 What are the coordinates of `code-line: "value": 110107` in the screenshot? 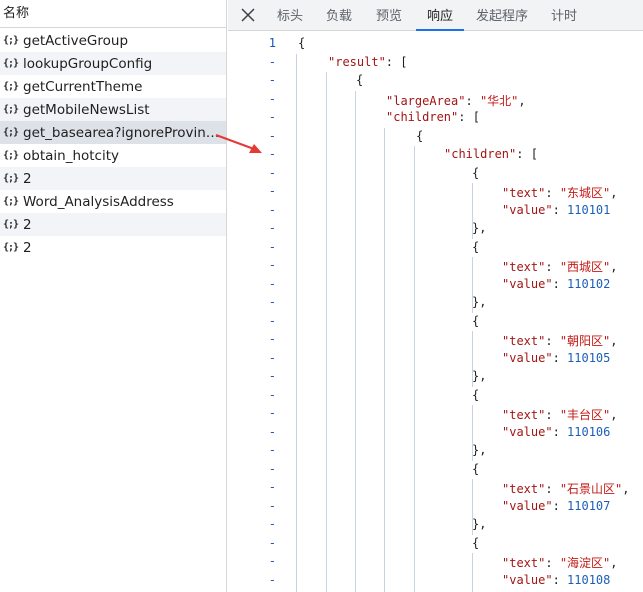 It's located at (556, 506).